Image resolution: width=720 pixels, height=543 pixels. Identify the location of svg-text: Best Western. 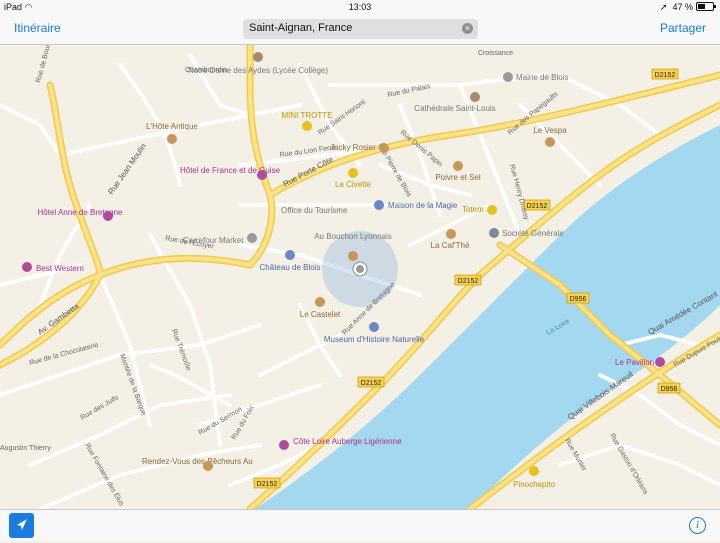
(60, 268).